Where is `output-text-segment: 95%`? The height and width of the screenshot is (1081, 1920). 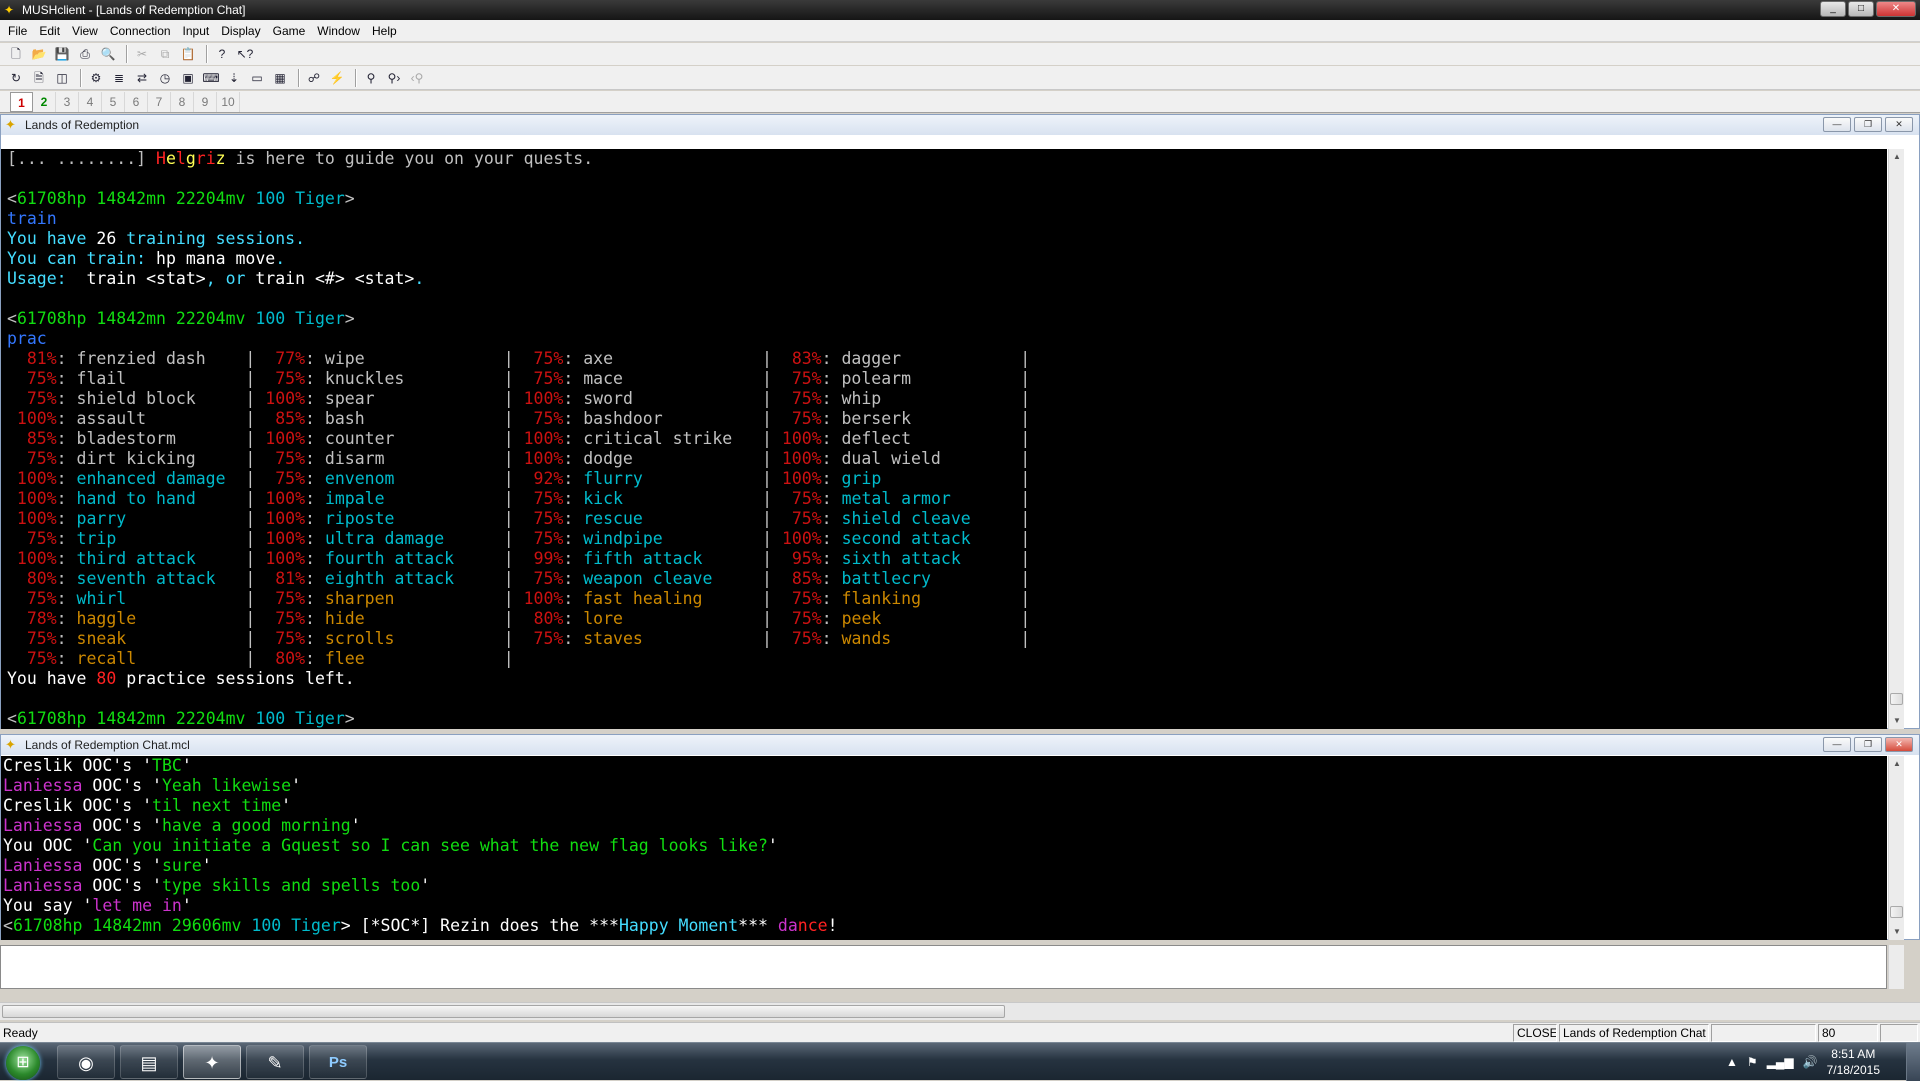
output-text-segment: 95% is located at coordinates (806, 558).